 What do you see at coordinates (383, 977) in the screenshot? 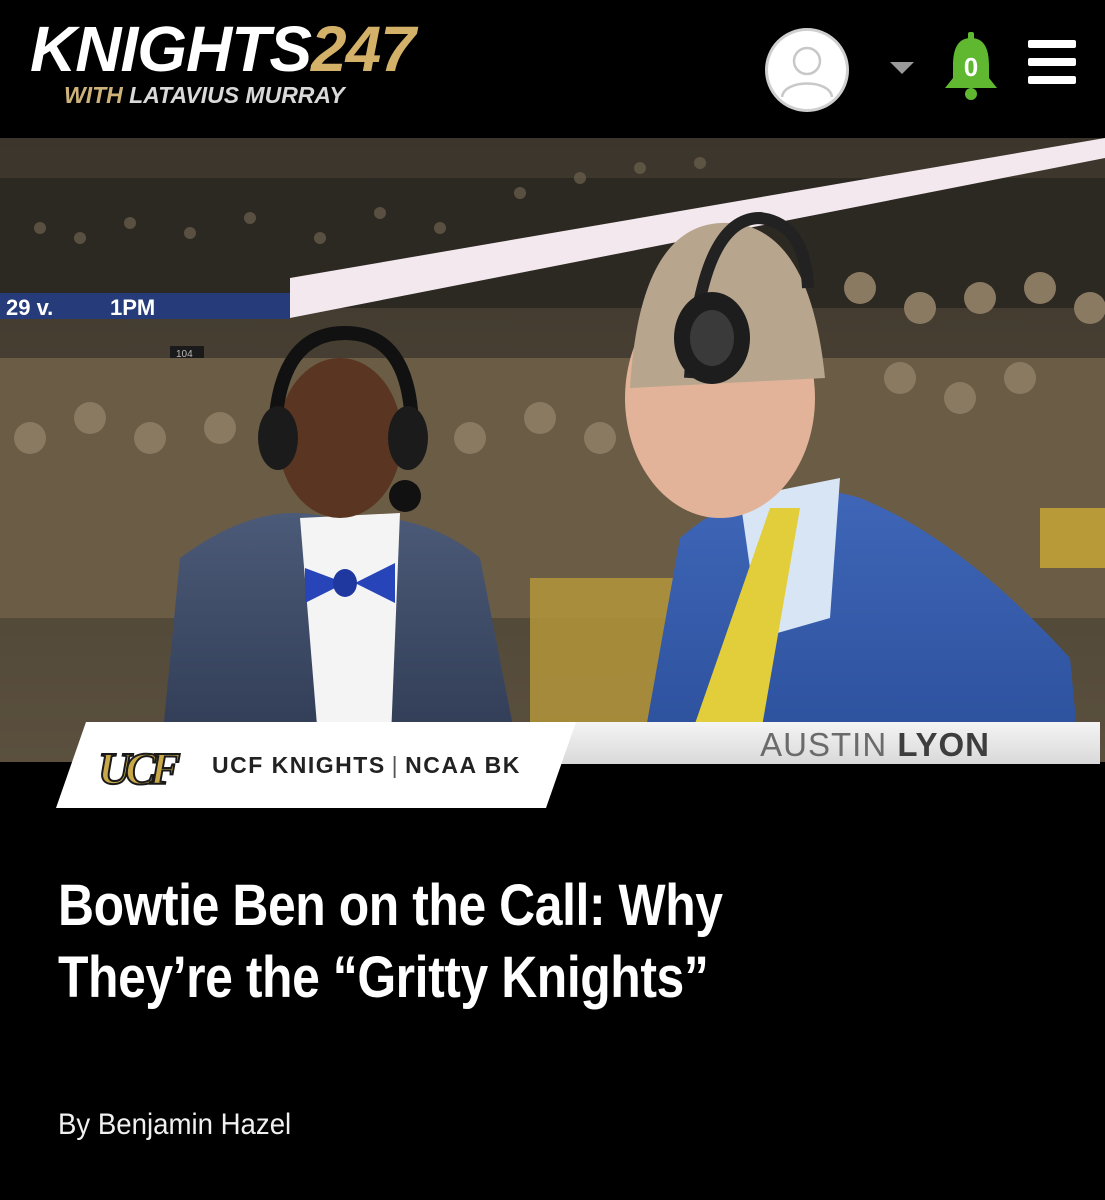
I see `article-title-line-2: They’re the “Gritty Knights”` at bounding box center [383, 977].